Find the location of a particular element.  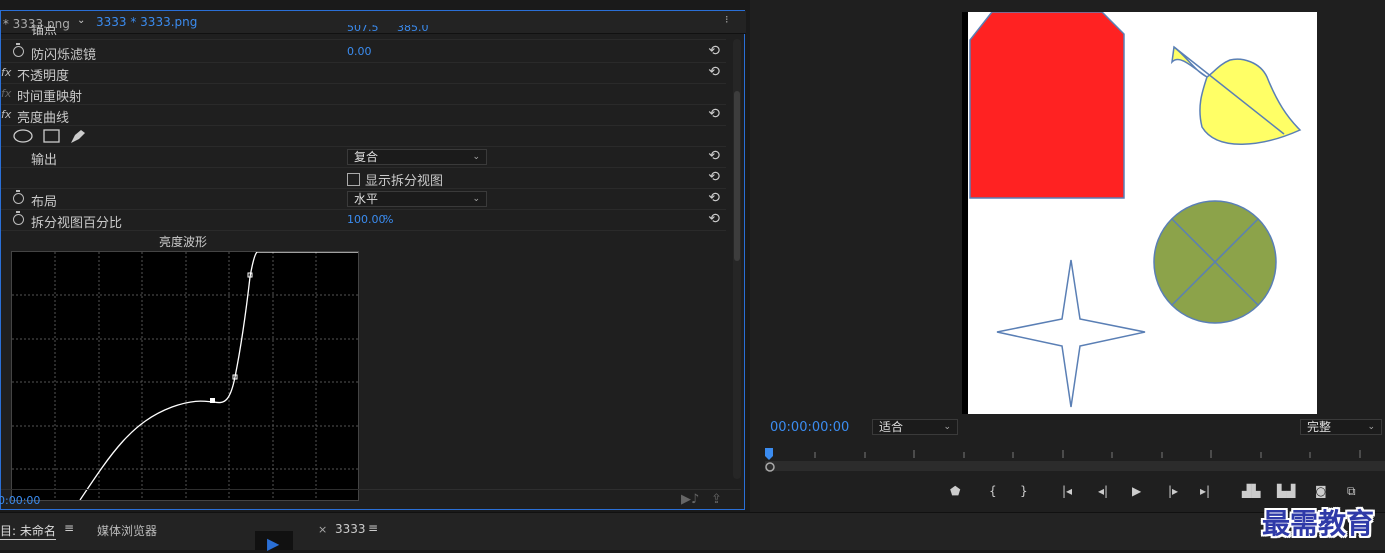

lumacurve-row: fx 亮度曲线 ⟲ is located at coordinates (363, 115).